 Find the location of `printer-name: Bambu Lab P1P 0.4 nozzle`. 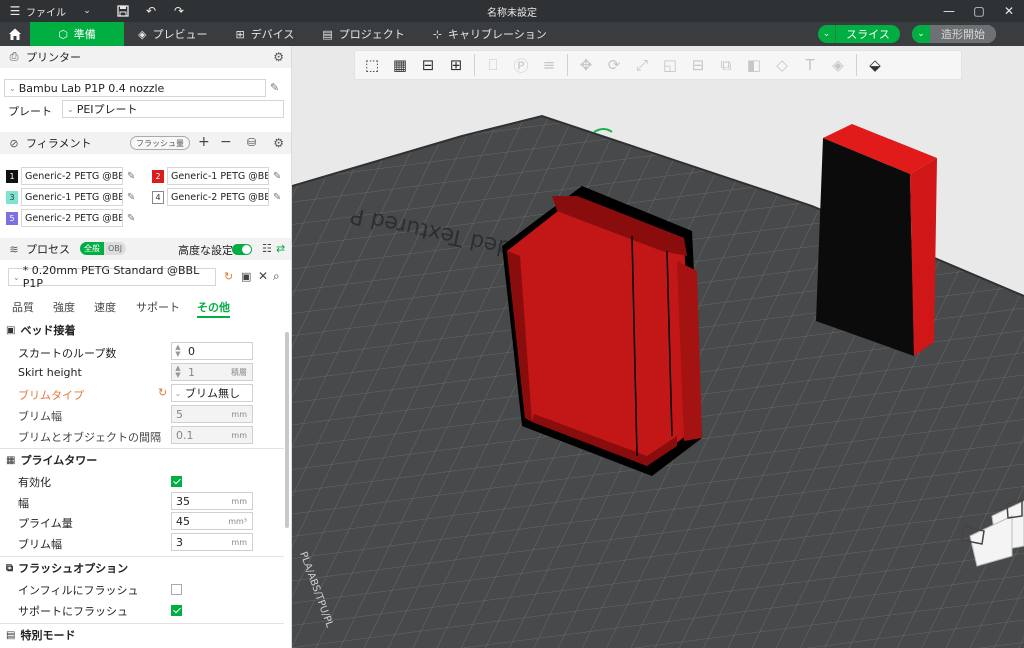

printer-name: Bambu Lab P1P 0.4 nozzle is located at coordinates (91, 88).